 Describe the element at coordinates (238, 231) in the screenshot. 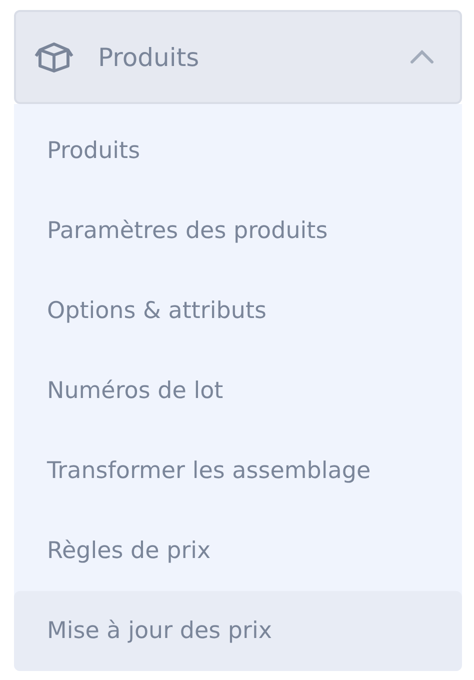

I see `menu-item: Paramètres des produits` at that location.